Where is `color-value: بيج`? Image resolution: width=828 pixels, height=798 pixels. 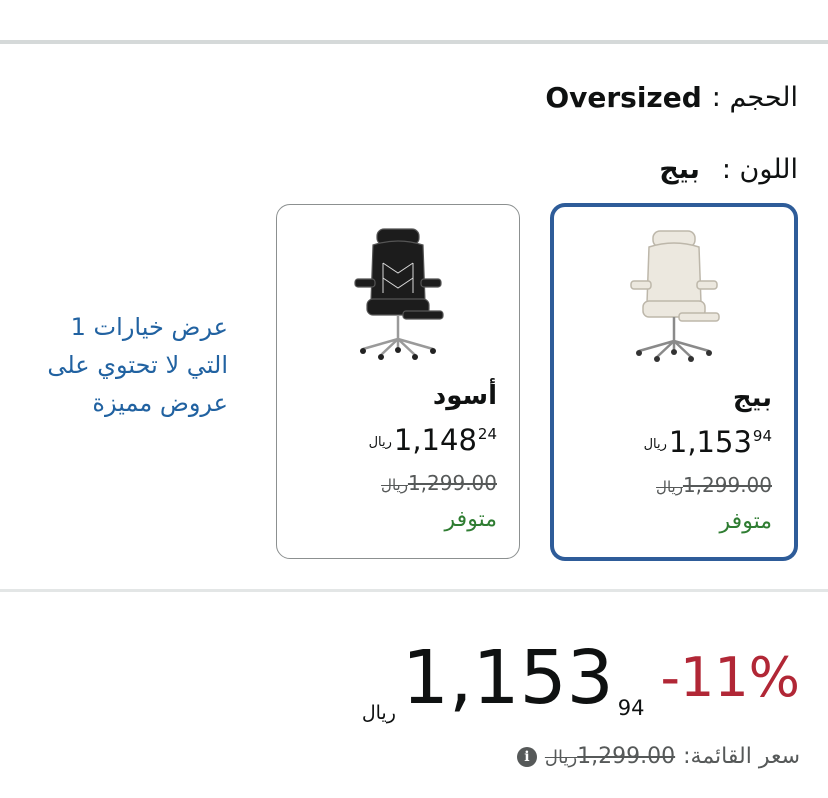 color-value: بيج is located at coordinates (679, 169).